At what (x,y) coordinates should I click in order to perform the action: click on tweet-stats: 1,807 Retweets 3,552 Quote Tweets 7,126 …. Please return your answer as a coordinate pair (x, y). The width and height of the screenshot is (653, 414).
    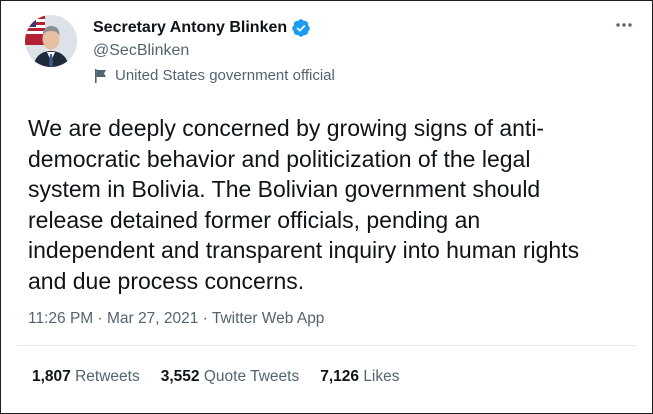
    Looking at the image, I should click on (216, 377).